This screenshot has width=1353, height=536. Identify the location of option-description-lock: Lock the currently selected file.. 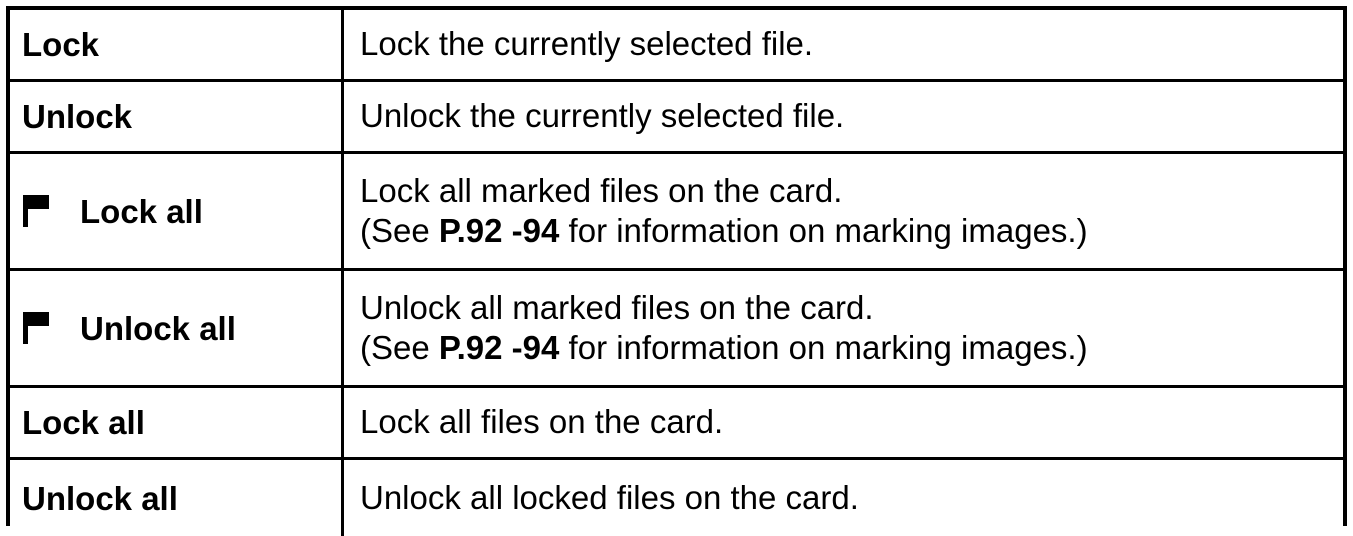
(843, 44).